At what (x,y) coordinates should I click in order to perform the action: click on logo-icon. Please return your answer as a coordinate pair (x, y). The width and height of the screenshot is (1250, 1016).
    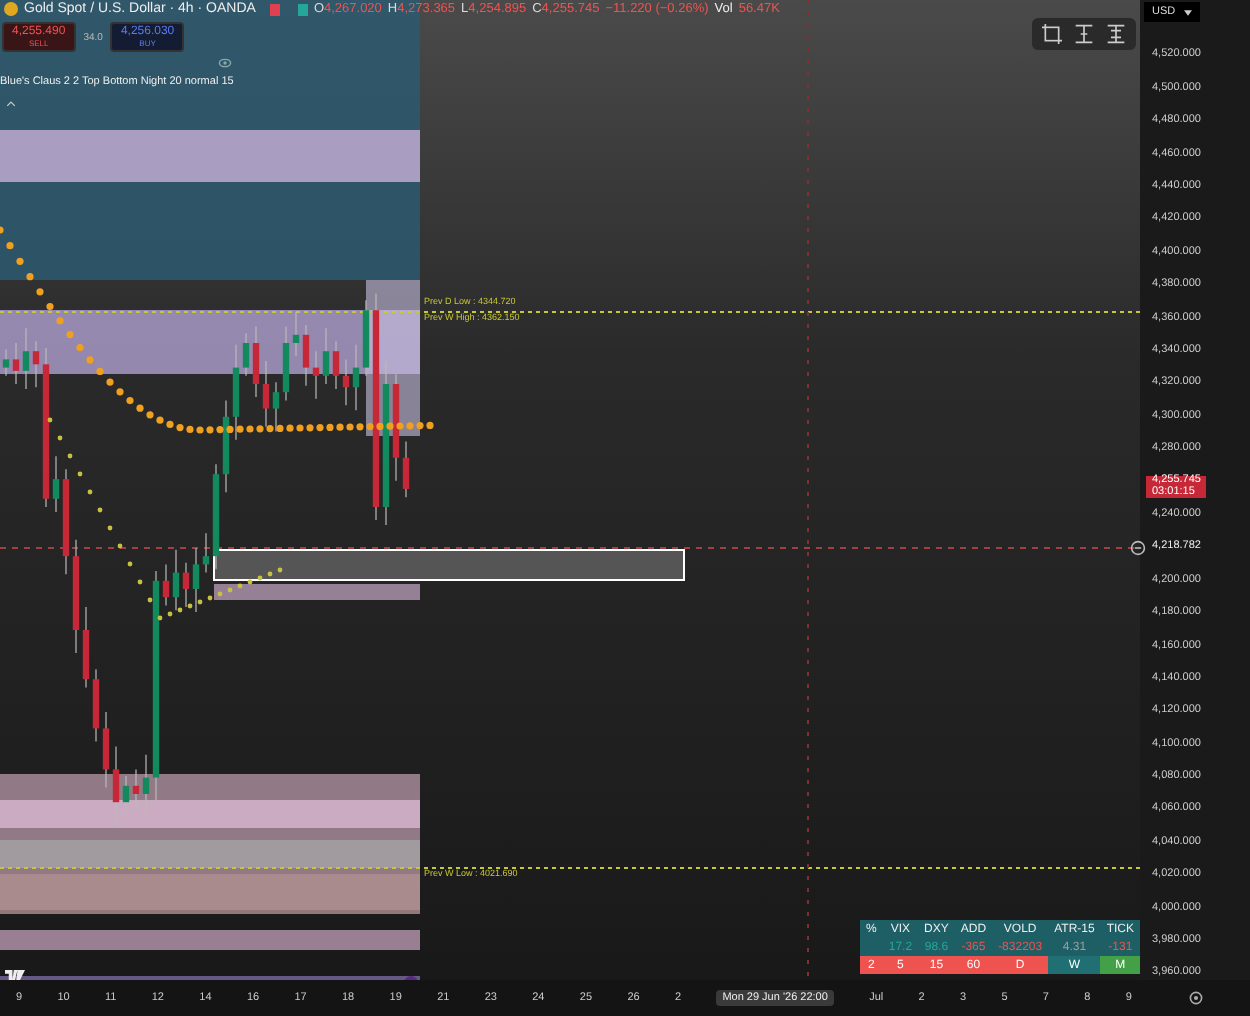
    Looking at the image, I should click on (15, 975).